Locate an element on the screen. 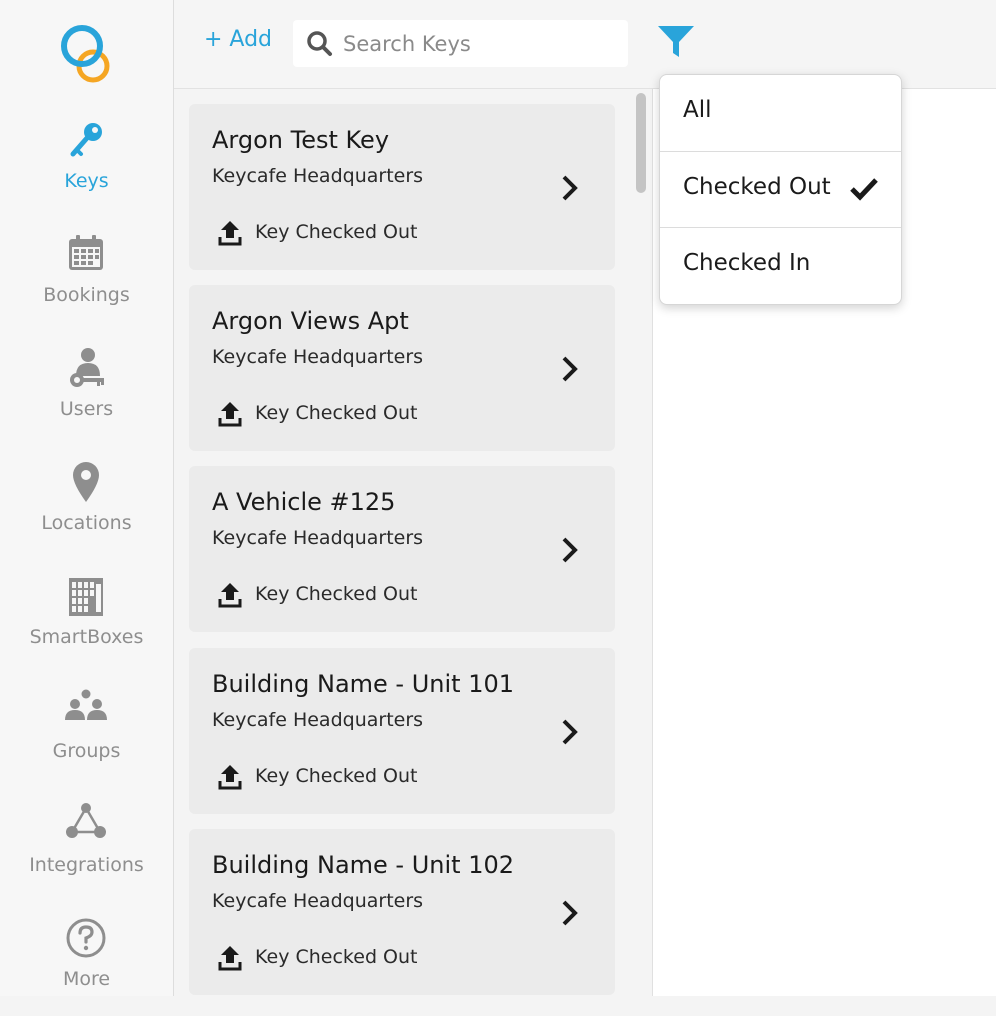 This screenshot has width=996, height=1016. filter-dropdown: All Checked Out Checked In is located at coordinates (780, 189).